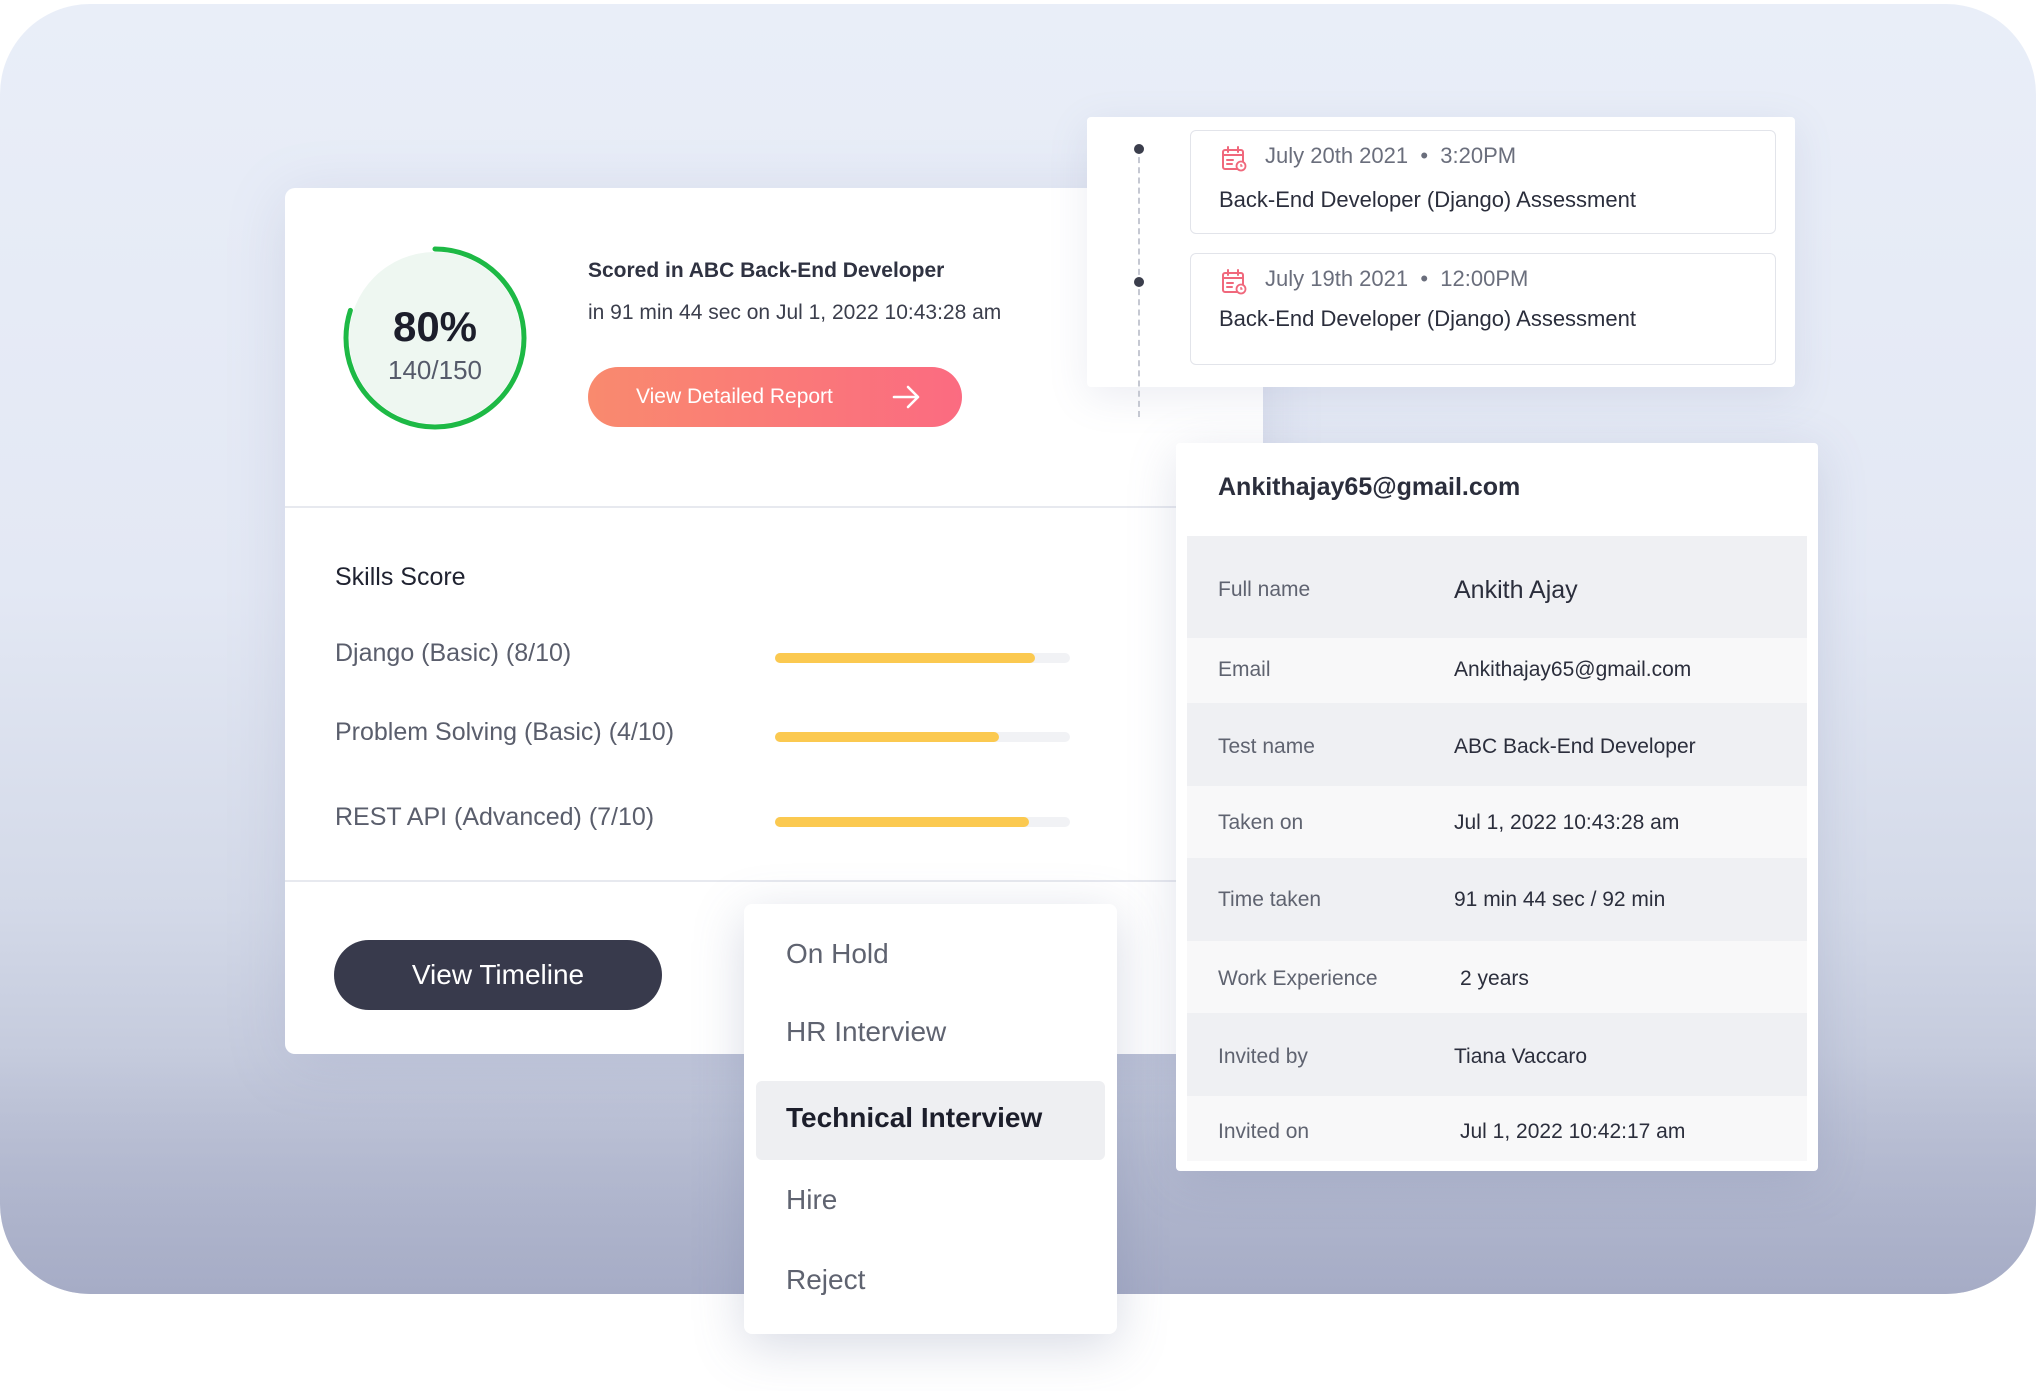 The height and width of the screenshot is (1391, 2036). I want to click on skill-row: REST API (Advanced) (7/10), so click(775, 823).